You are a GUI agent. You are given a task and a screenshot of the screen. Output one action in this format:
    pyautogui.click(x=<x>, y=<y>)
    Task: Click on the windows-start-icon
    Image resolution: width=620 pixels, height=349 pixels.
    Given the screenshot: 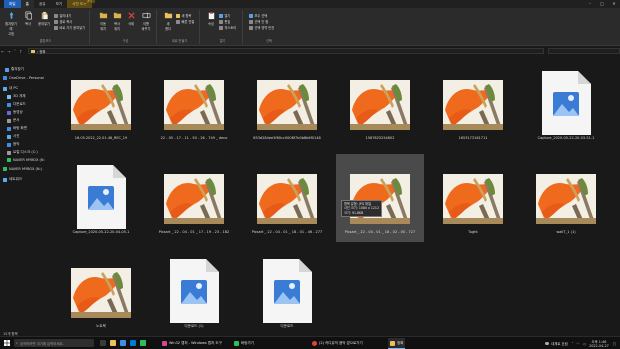 What is the action you would take?
    pyautogui.click(x=7, y=343)
    